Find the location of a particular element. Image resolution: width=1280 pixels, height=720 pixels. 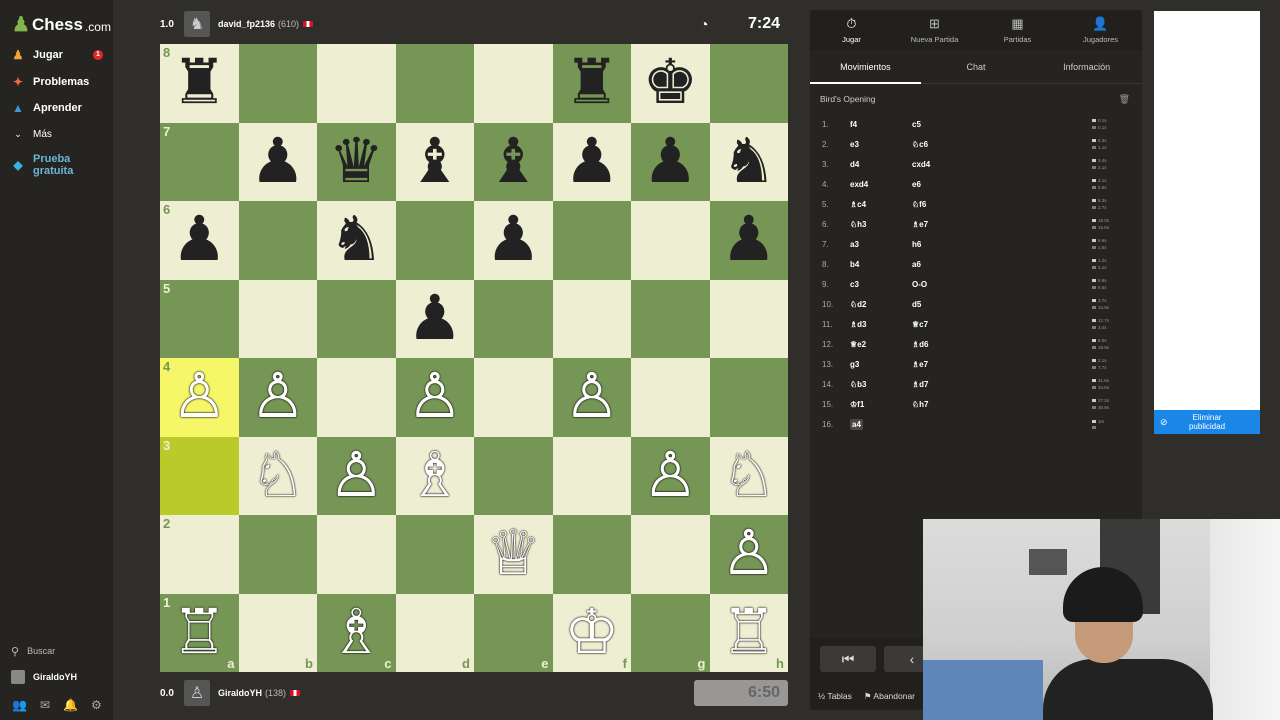

square-f5 is located at coordinates (591, 318).